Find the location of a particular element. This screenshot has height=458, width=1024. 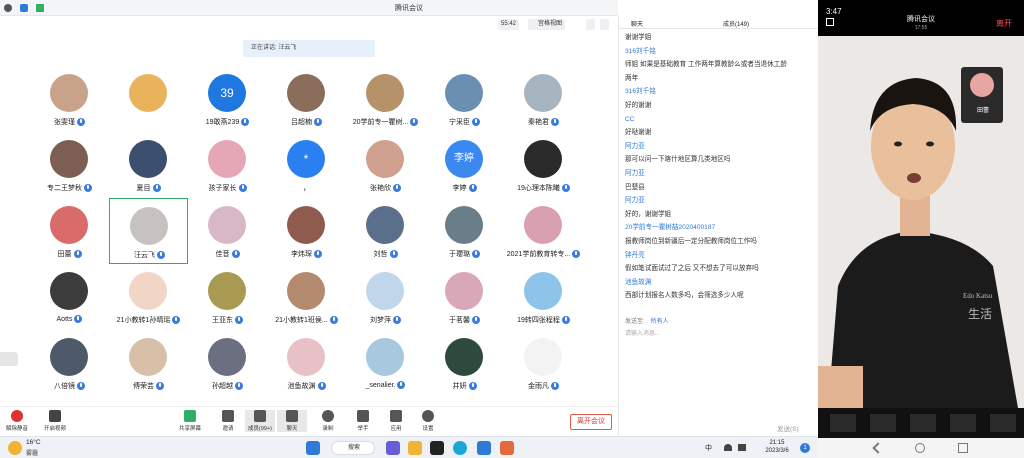

participant-tile: _senalier. is located at coordinates (385, 363).